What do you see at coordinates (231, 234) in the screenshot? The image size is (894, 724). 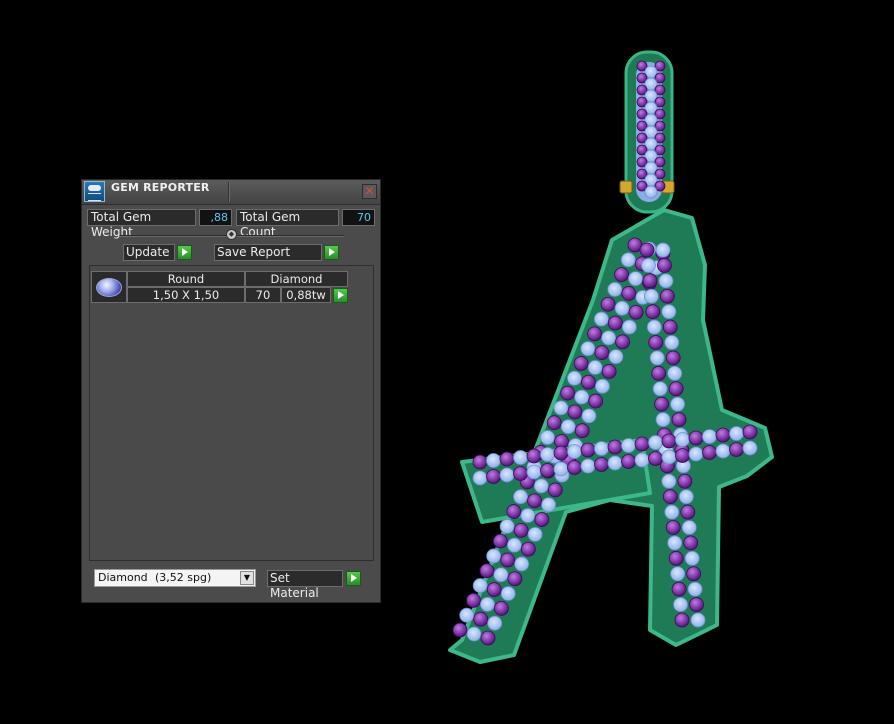 I see `panel-splitter-handle: ◆` at bounding box center [231, 234].